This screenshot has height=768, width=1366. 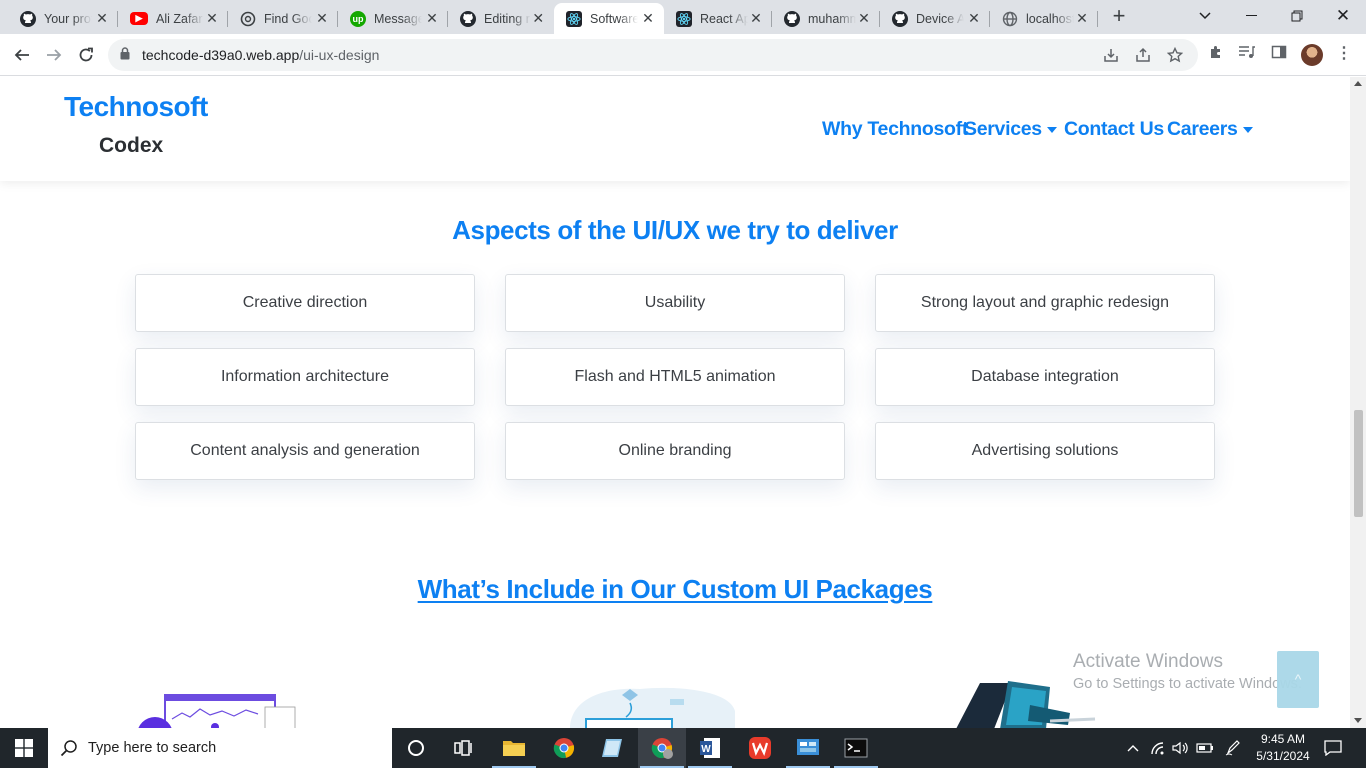 I want to click on address-bar: techcode-d39a0.web.app/ui-ux-design, so click(x=653, y=55).